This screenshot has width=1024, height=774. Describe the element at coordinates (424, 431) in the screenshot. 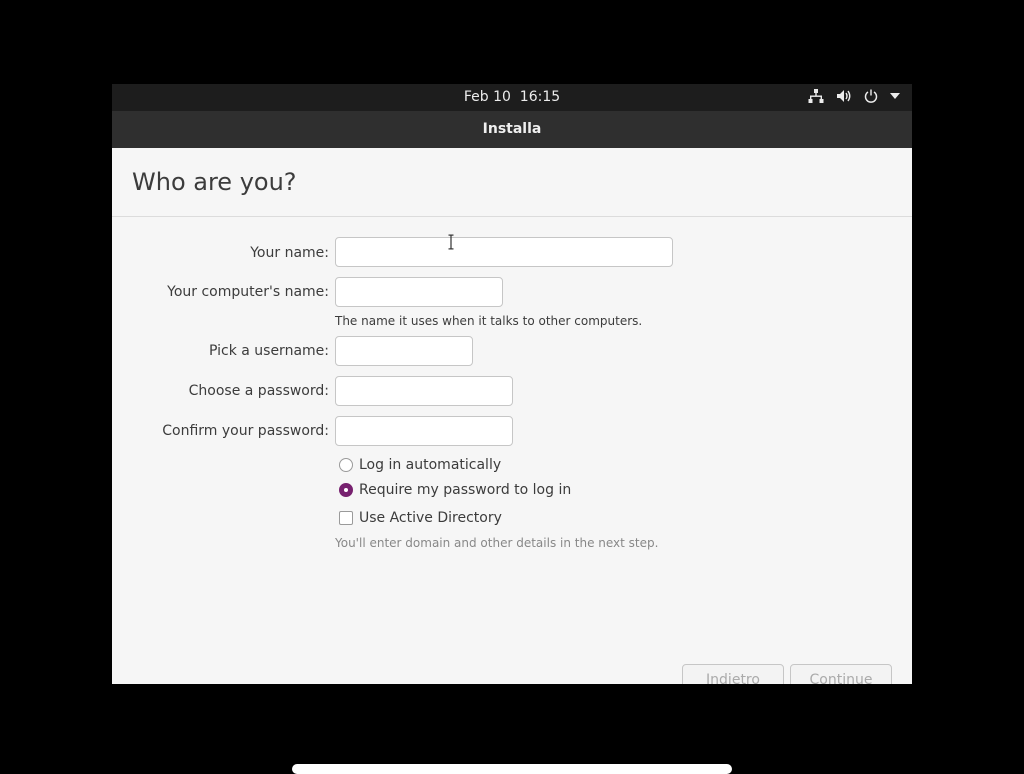

I see `confirm-password-field` at that location.